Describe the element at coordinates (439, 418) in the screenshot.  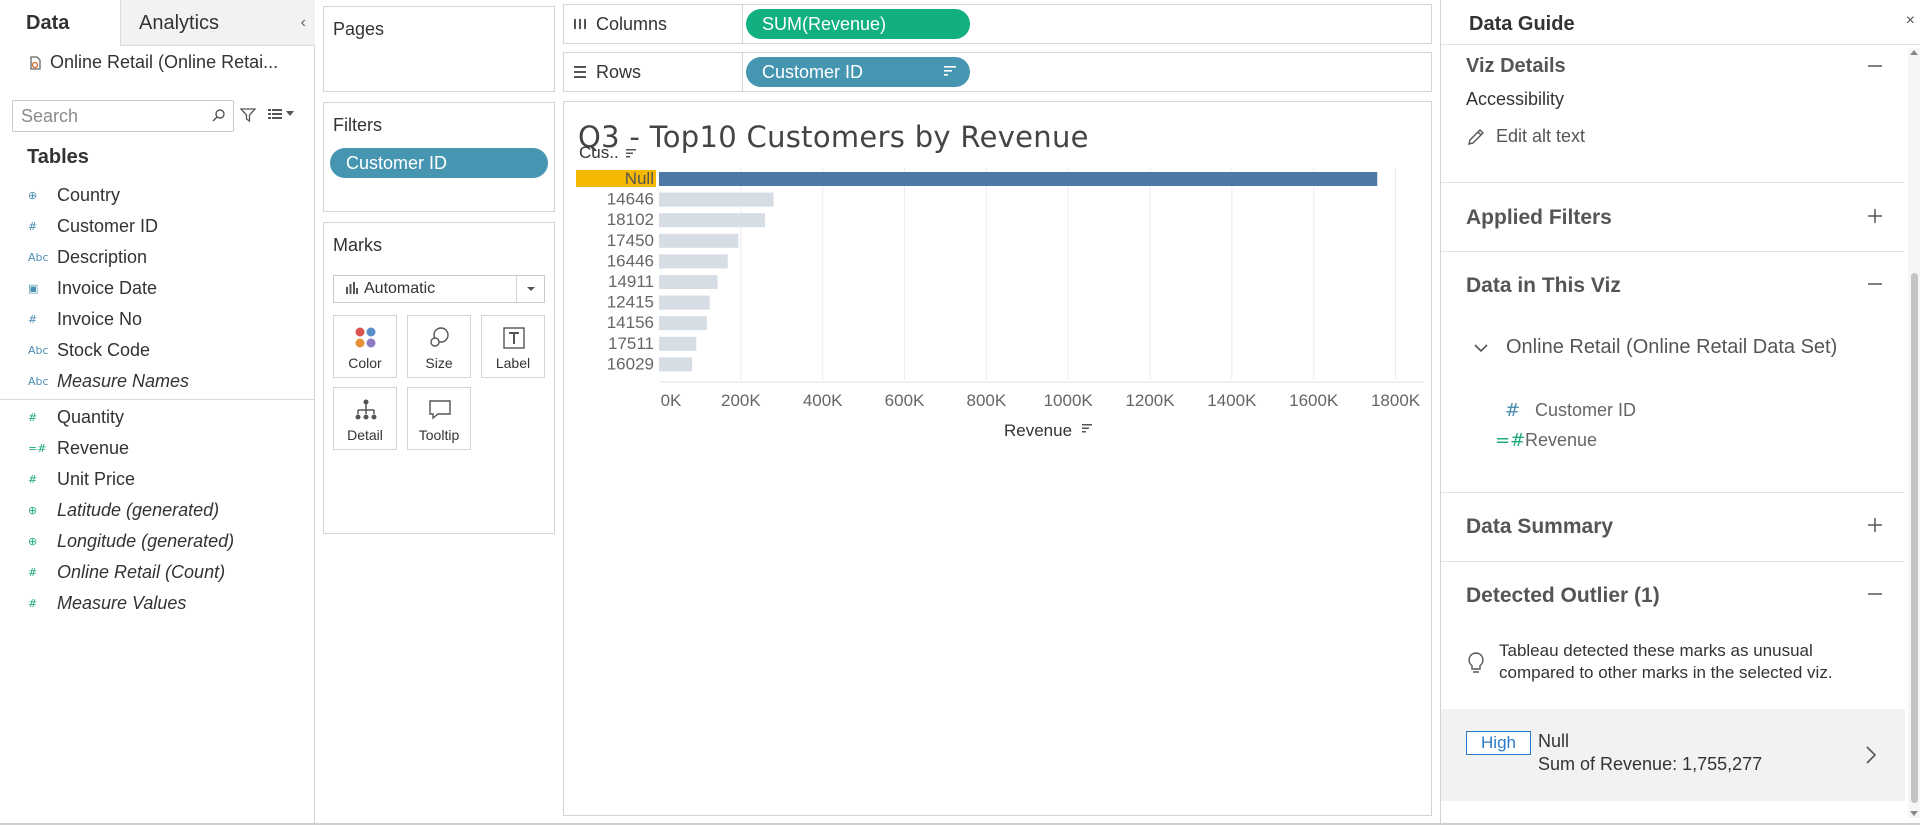
I see `tooltip-button: Tooltip` at that location.